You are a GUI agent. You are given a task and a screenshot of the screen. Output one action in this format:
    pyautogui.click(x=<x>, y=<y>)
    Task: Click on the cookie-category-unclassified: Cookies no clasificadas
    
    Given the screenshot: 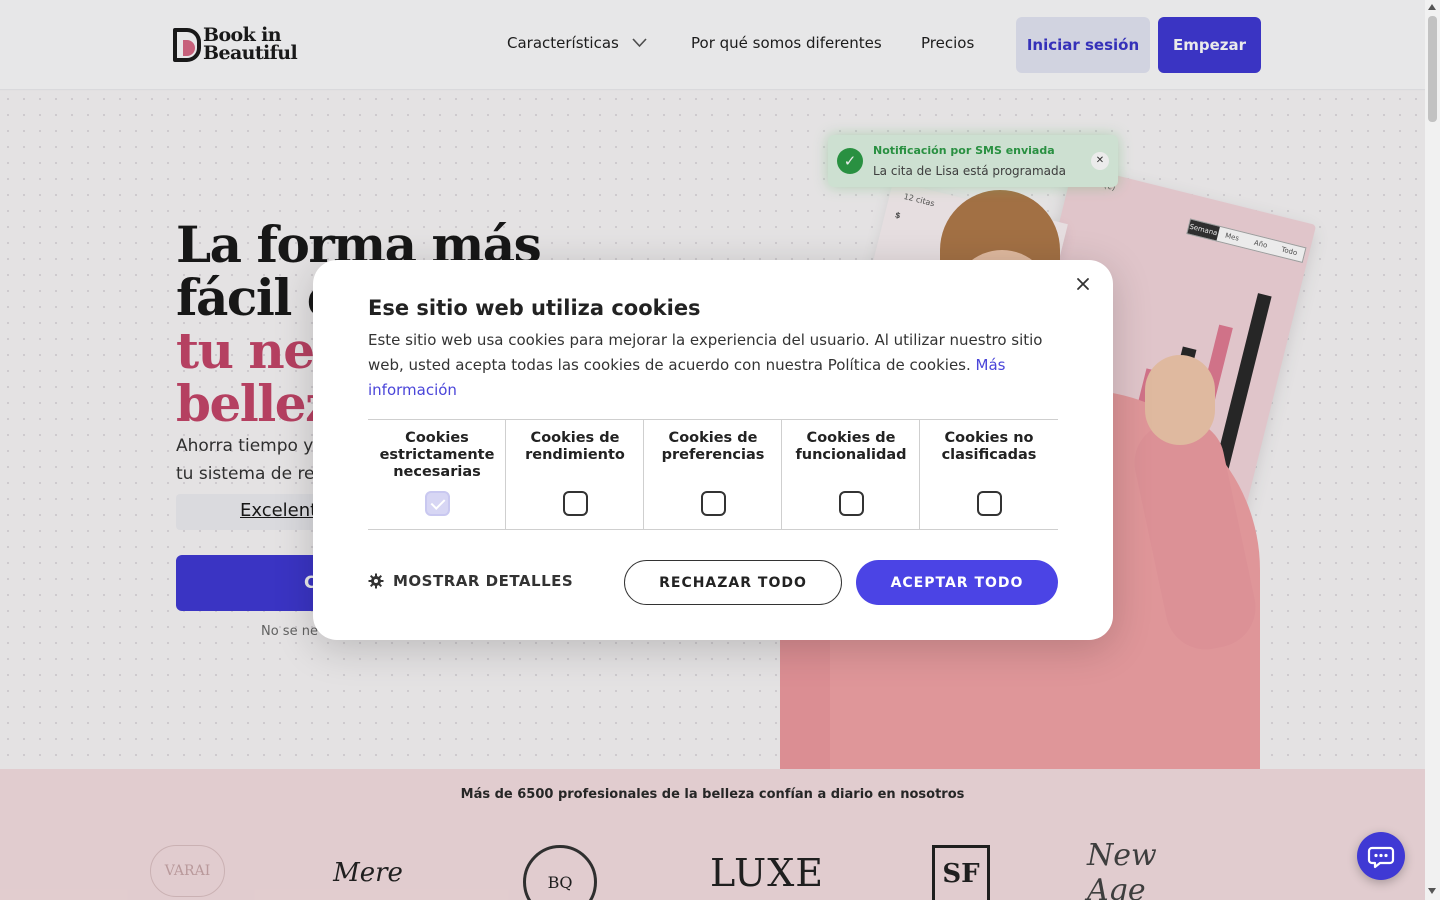 What is the action you would take?
    pyautogui.click(x=989, y=475)
    